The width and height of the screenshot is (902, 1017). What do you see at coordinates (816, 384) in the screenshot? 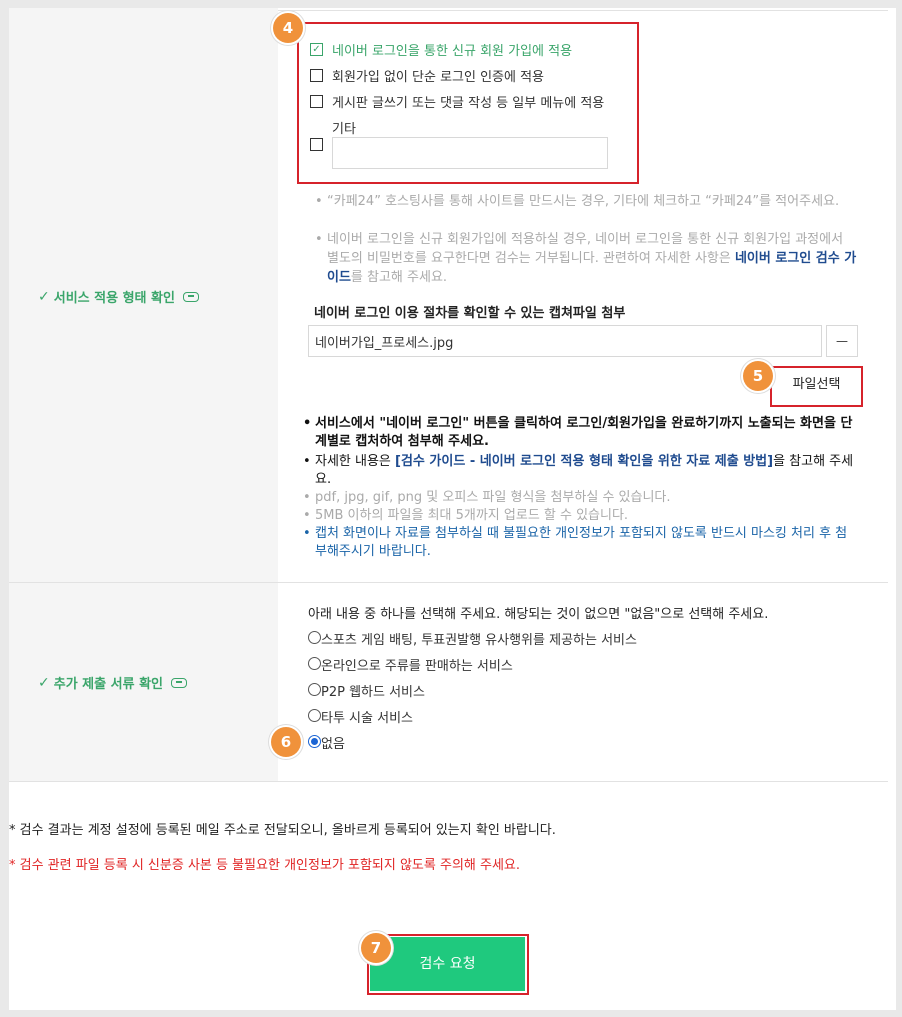
I see `file-select-button: 파일선택` at bounding box center [816, 384].